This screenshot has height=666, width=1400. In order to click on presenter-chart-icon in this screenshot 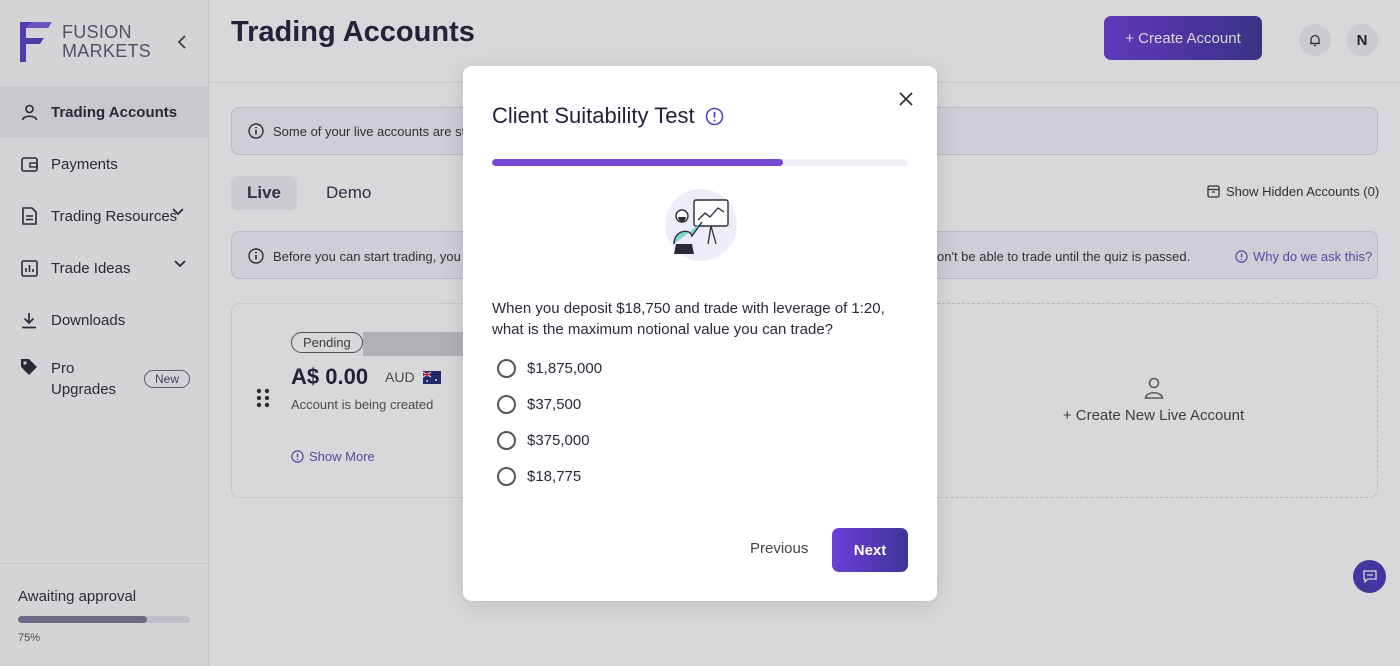, I will do `click(701, 225)`.